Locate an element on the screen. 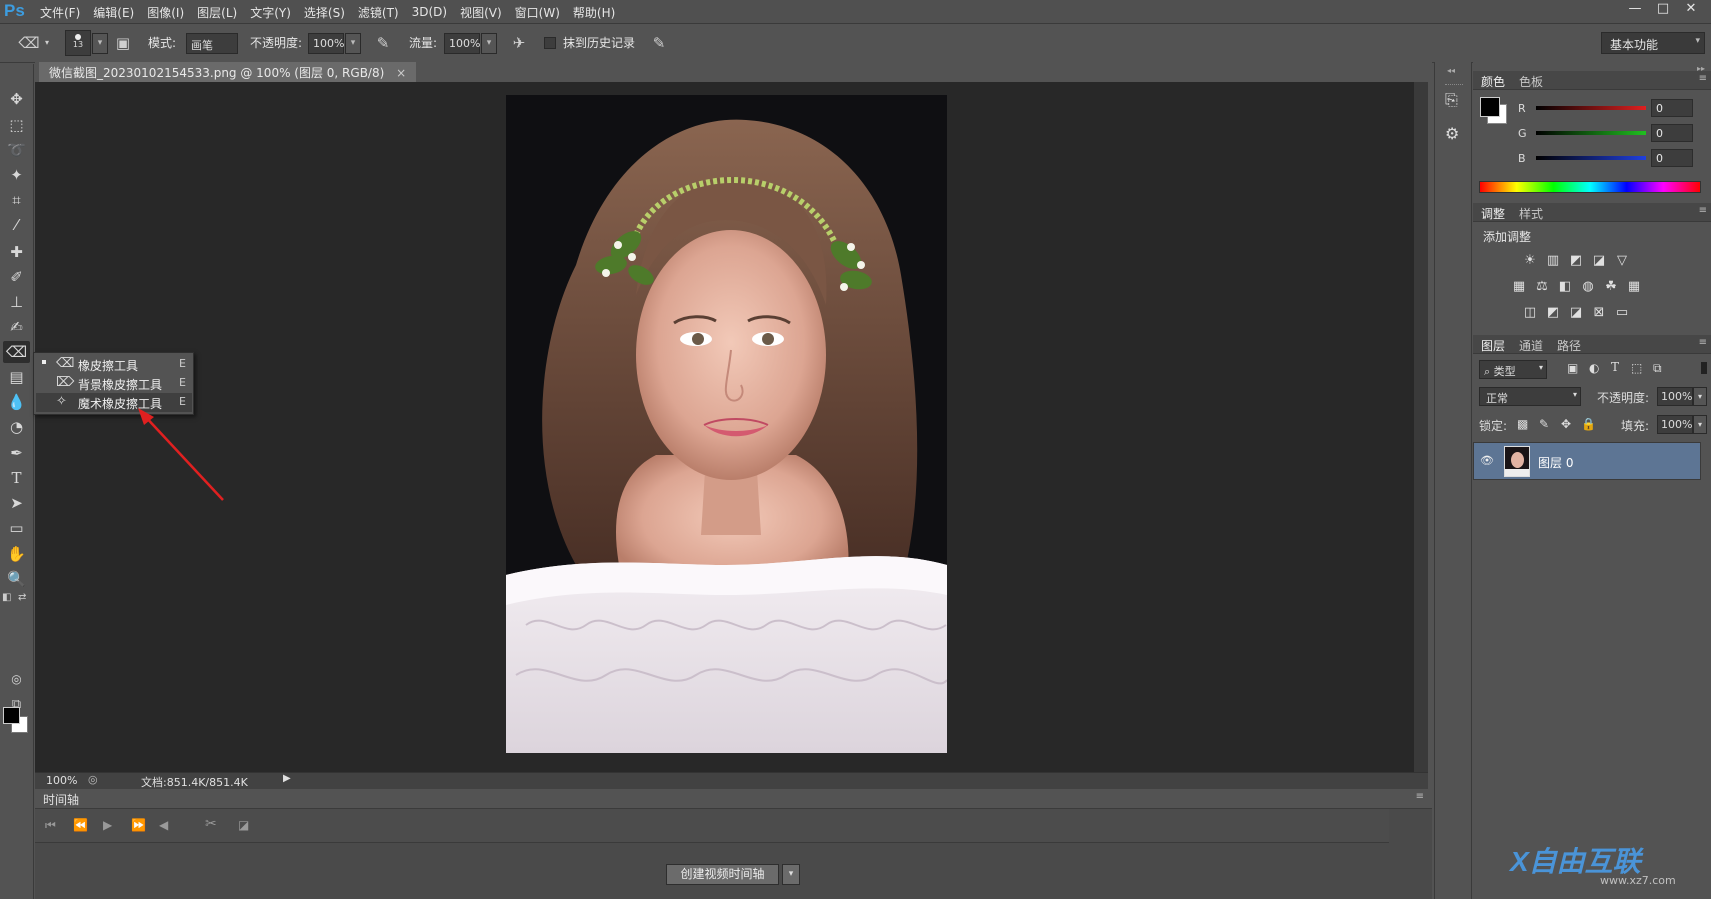 This screenshot has width=1711, height=899. lock-position-icon: ✥ is located at coordinates (1566, 424).